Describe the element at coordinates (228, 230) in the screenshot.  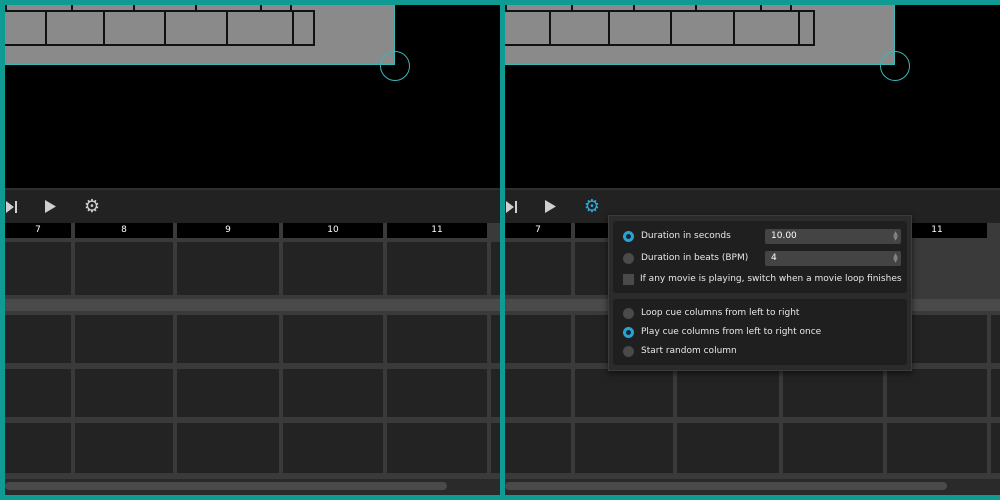
I see `column-header: 9` at that location.